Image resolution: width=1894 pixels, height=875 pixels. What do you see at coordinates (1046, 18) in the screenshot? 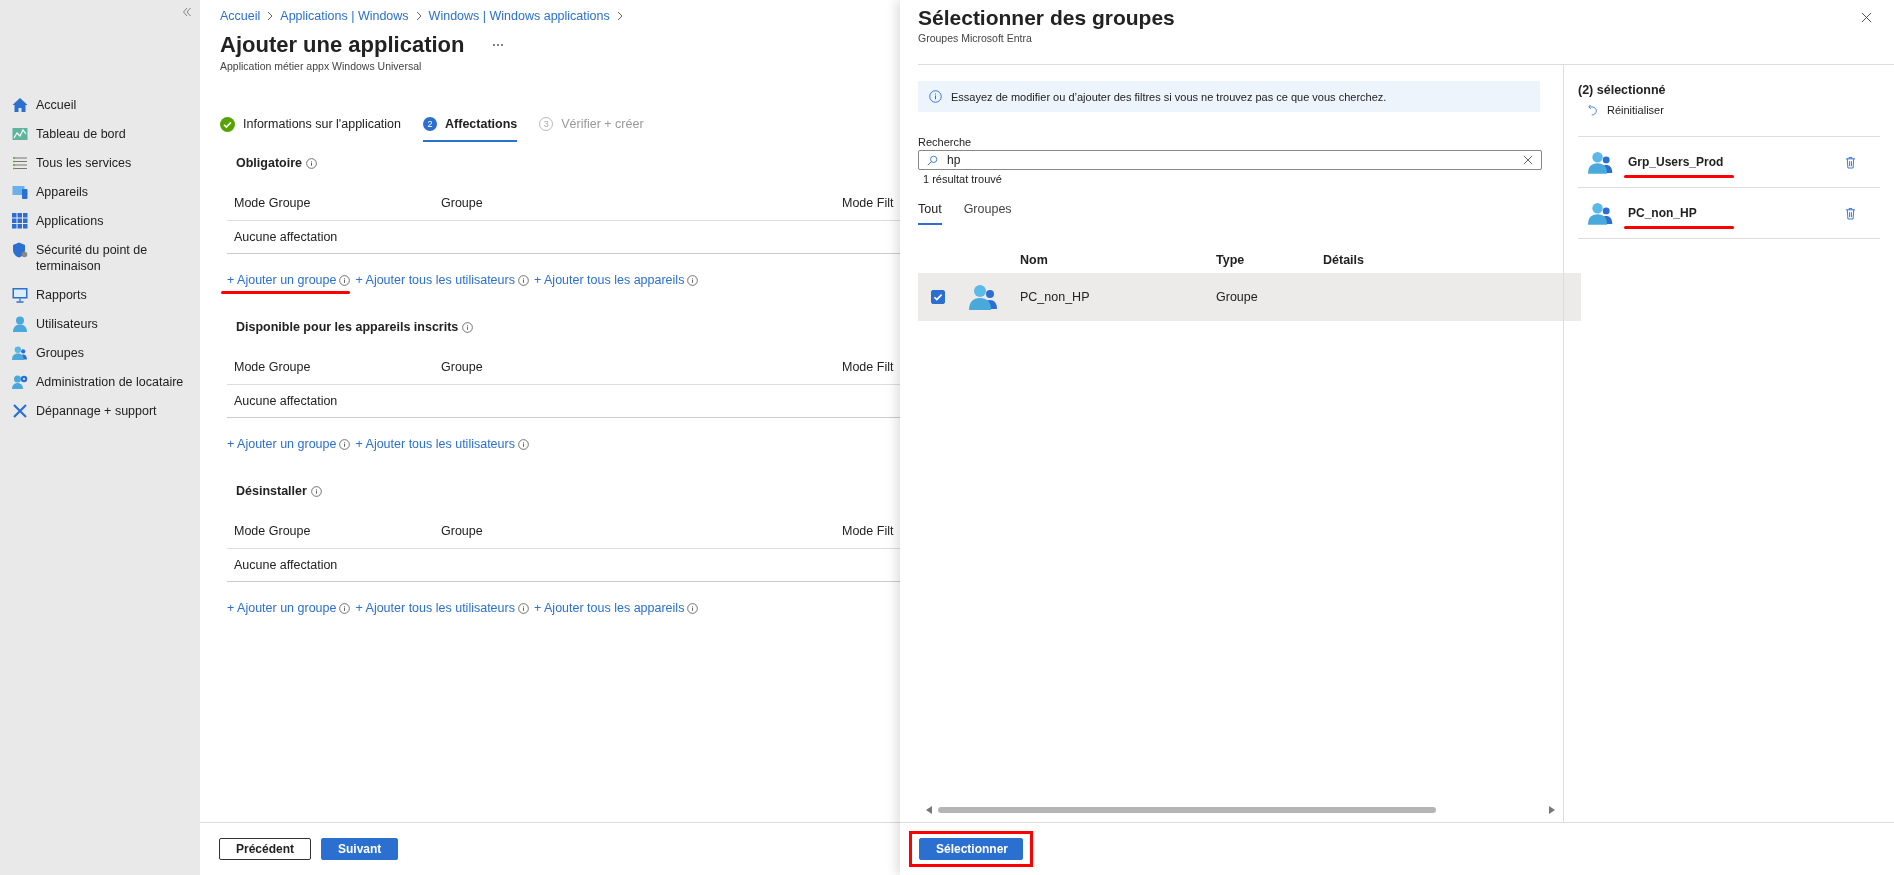
I see `panel-title: Sélectionner des groupes` at bounding box center [1046, 18].